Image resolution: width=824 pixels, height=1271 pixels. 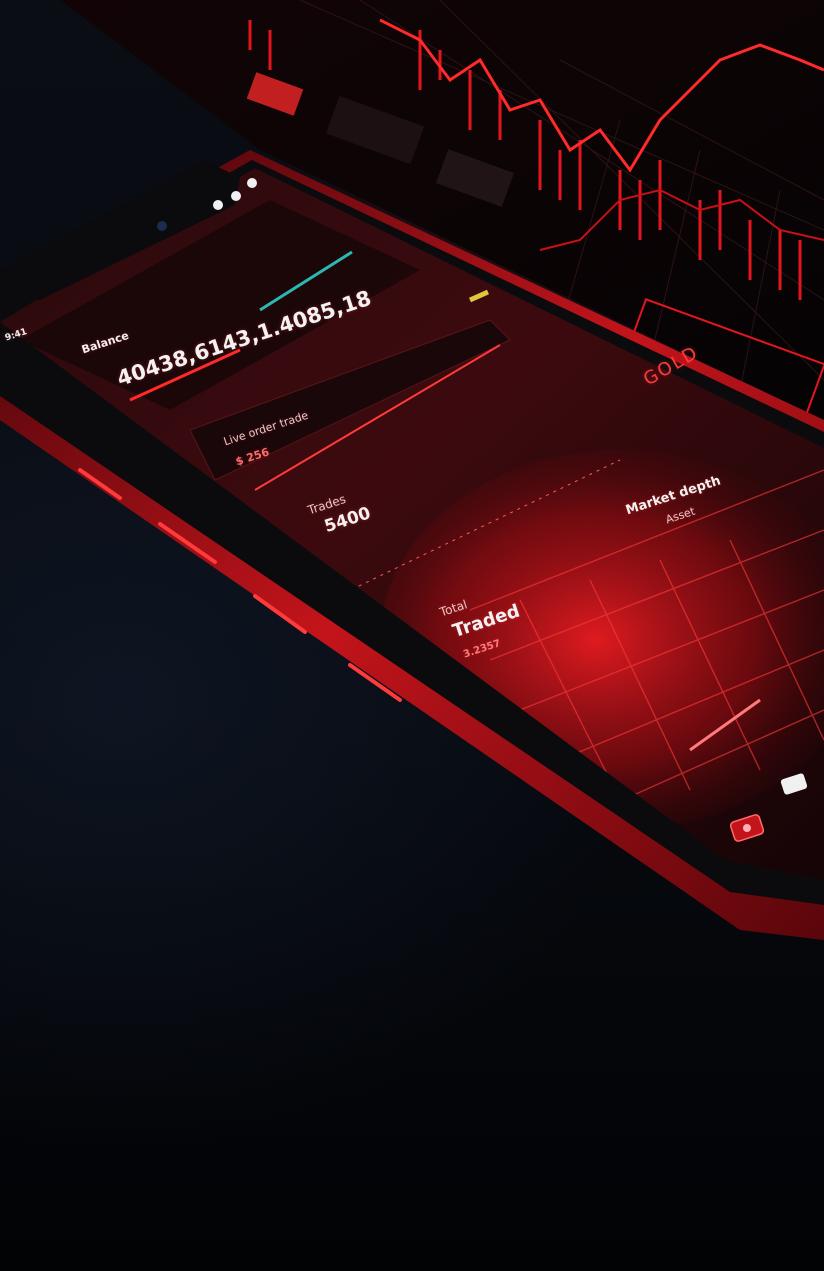 What do you see at coordinates (747, 828) in the screenshot?
I see `record-dot-icon` at bounding box center [747, 828].